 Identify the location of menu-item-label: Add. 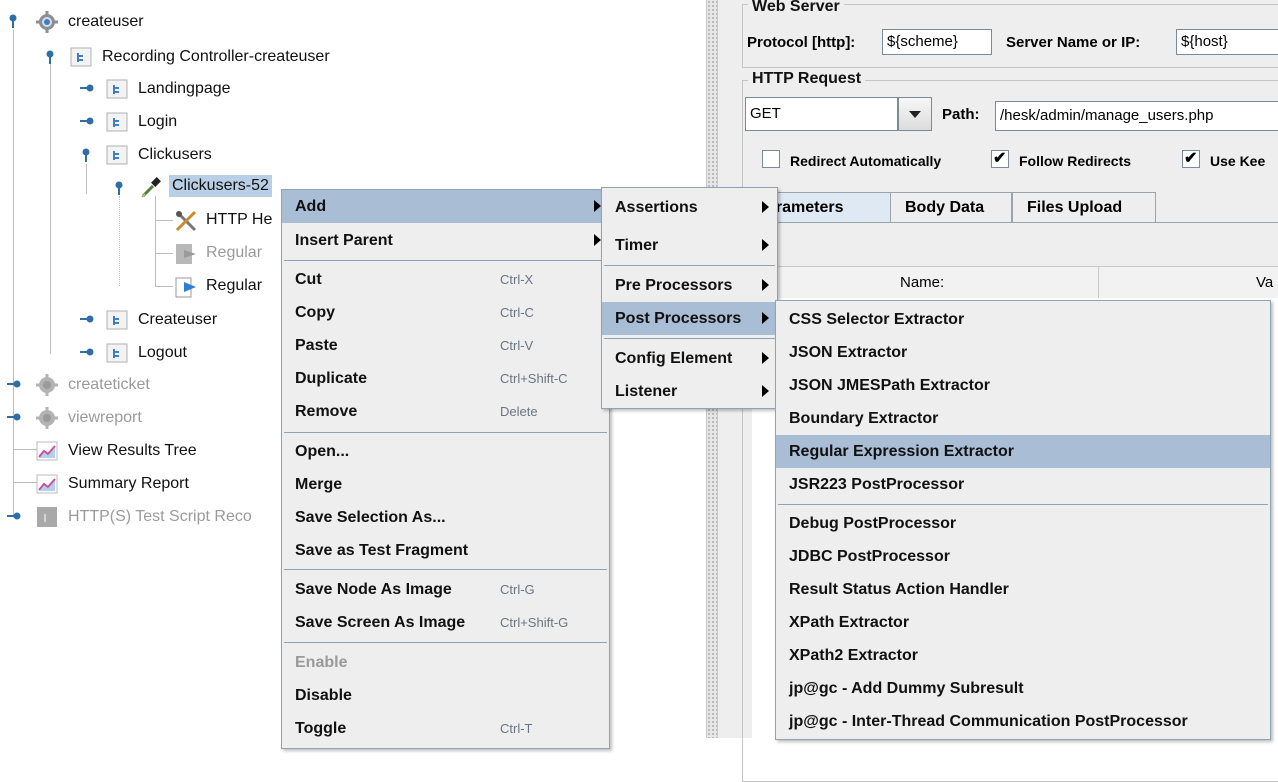
(311, 206).